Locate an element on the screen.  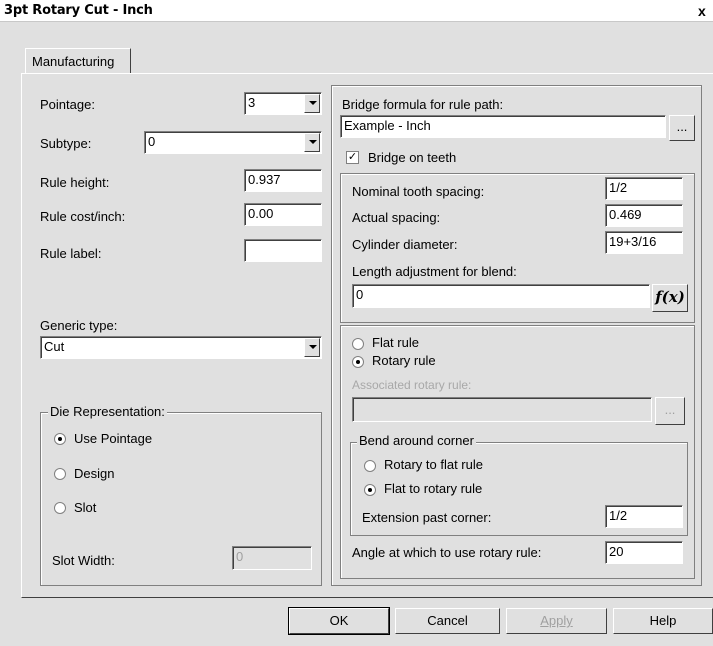
subtype-label: Subtype: is located at coordinates (66, 143).